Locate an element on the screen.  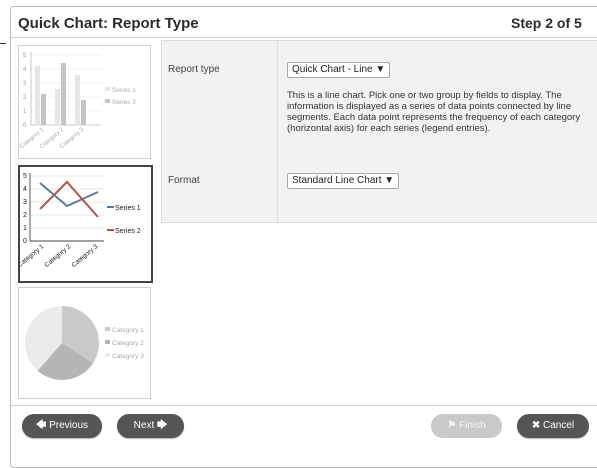
line-series1 is located at coordinates (69, 195).